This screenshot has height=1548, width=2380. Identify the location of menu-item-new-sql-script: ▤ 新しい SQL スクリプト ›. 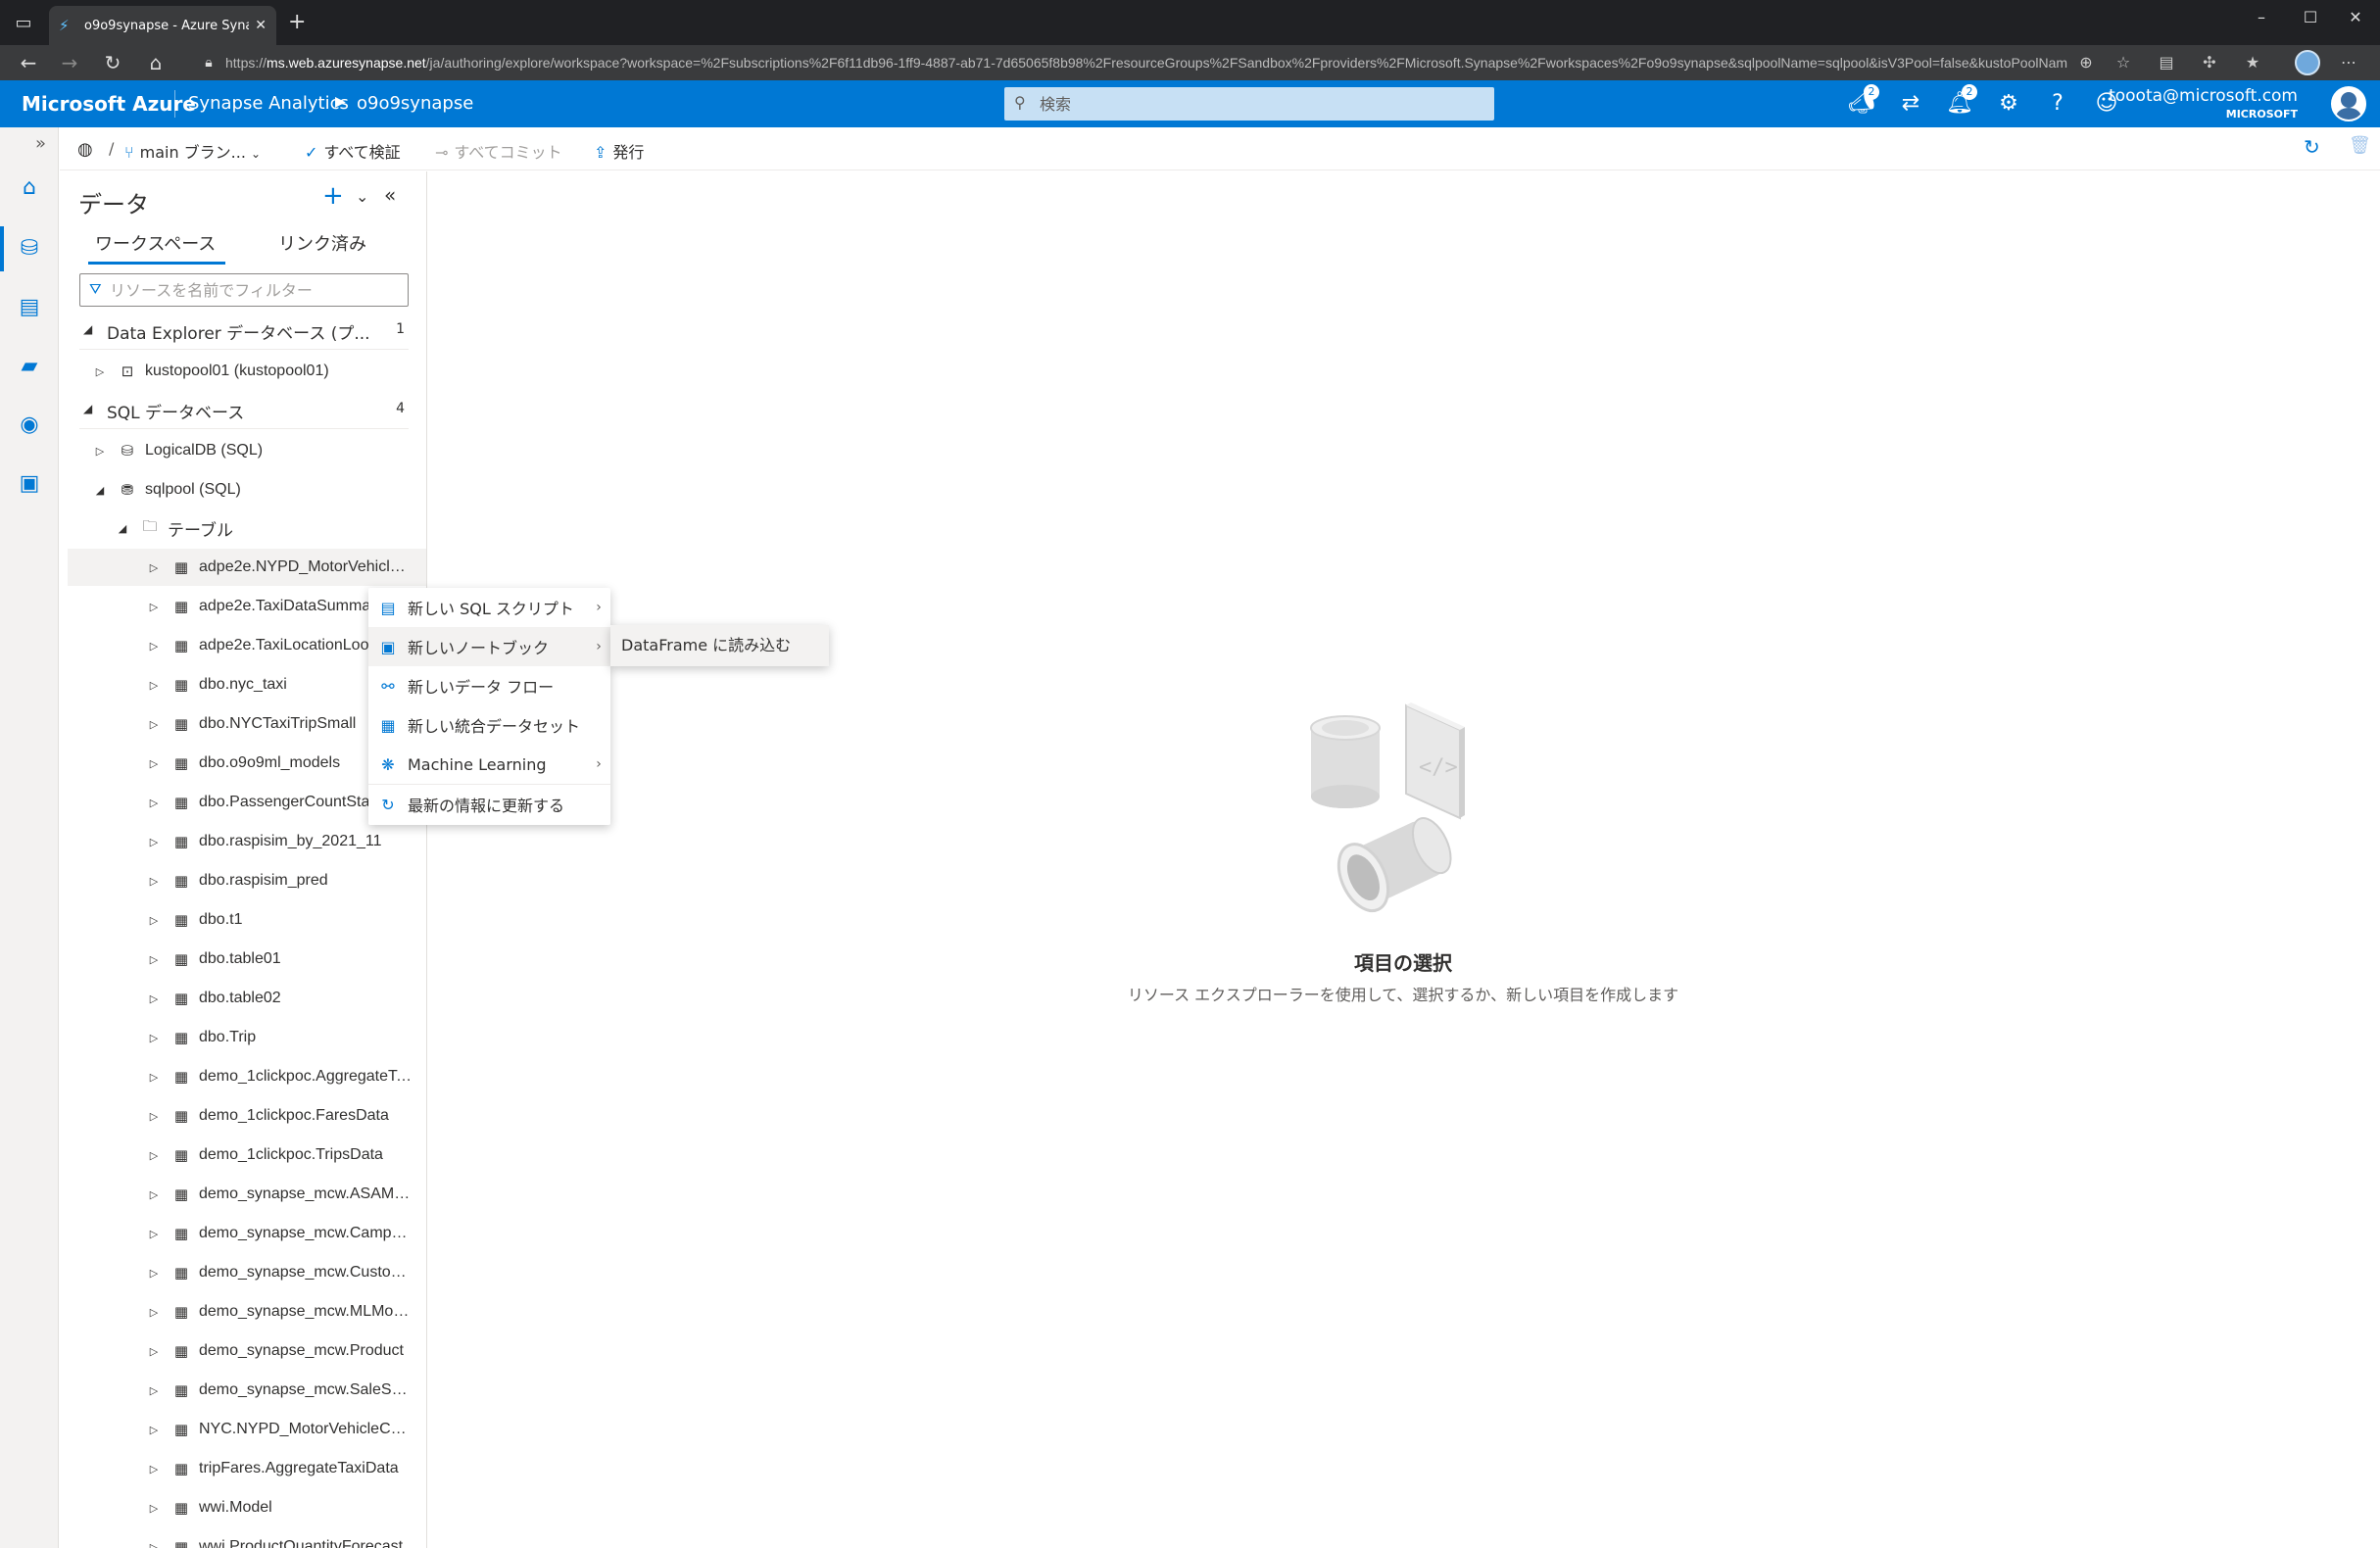
(489, 607).